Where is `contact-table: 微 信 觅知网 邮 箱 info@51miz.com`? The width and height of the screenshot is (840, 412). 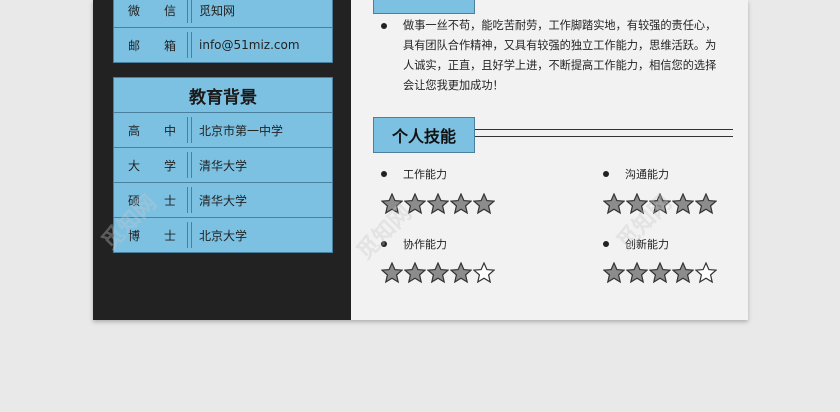
contact-table: 微 信 觅知网 邮 箱 info@51miz.com is located at coordinates (223, 31).